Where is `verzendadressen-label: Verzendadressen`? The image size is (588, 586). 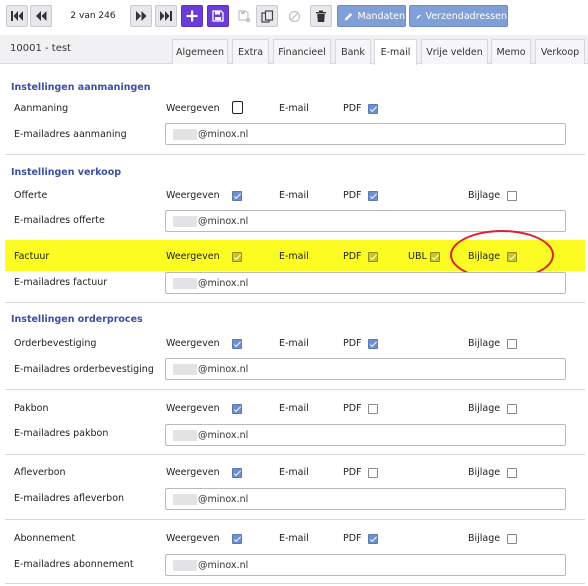
verzendadressen-label: Verzendadressen is located at coordinates (466, 16).